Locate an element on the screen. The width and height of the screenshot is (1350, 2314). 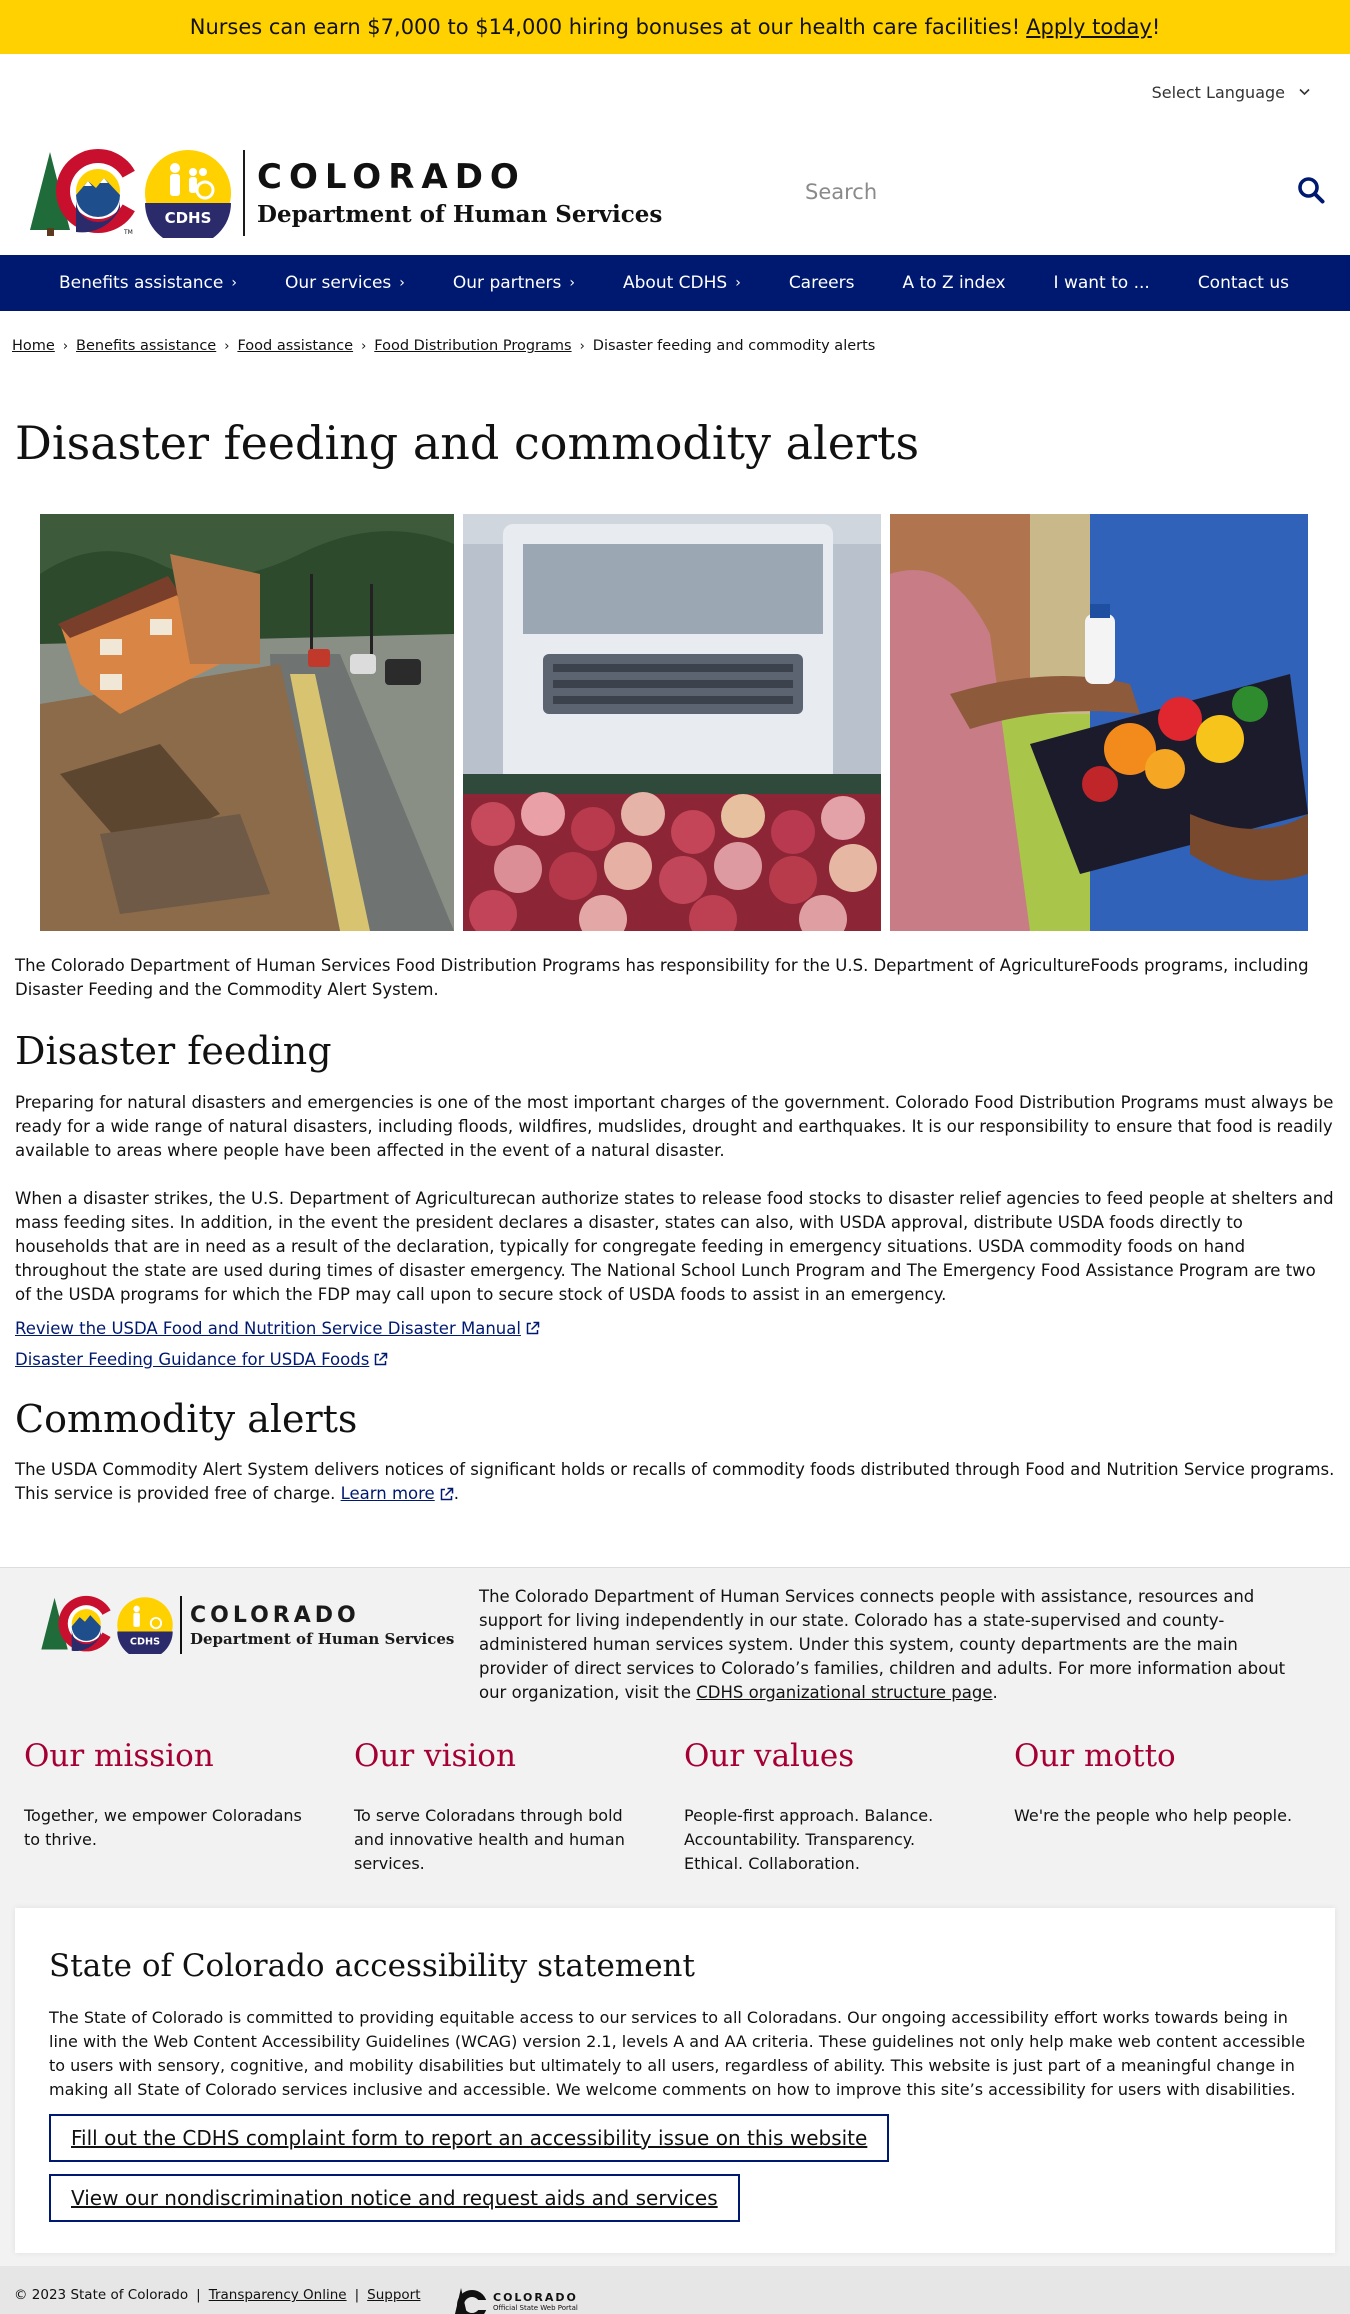
nav-item-our-services: Our services › is located at coordinates (345, 283).